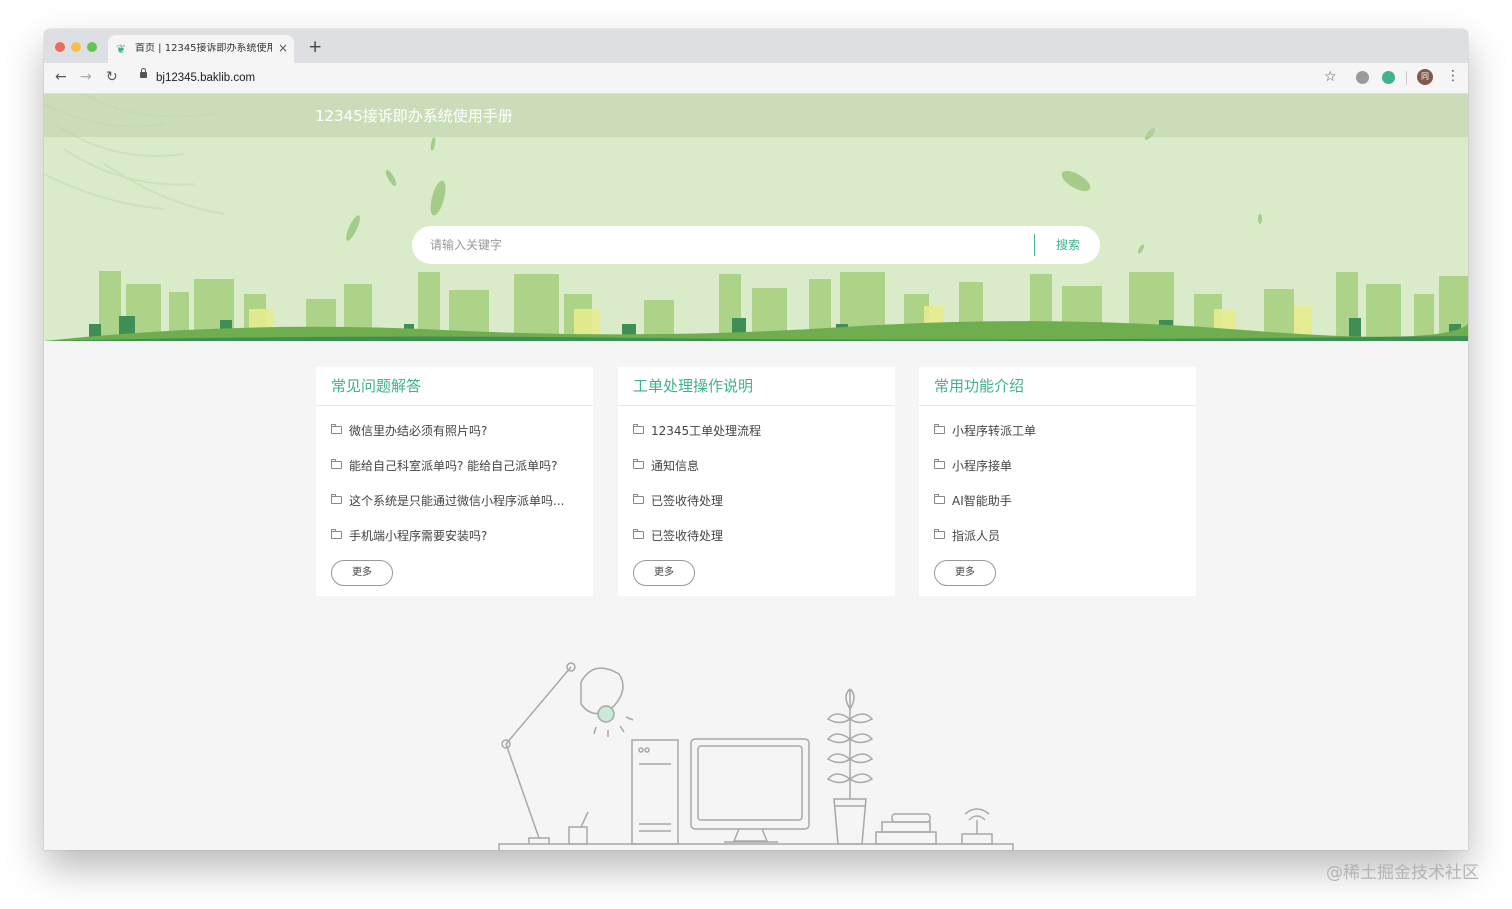  What do you see at coordinates (86, 77) in the screenshot?
I see `forward-icon: →` at bounding box center [86, 77].